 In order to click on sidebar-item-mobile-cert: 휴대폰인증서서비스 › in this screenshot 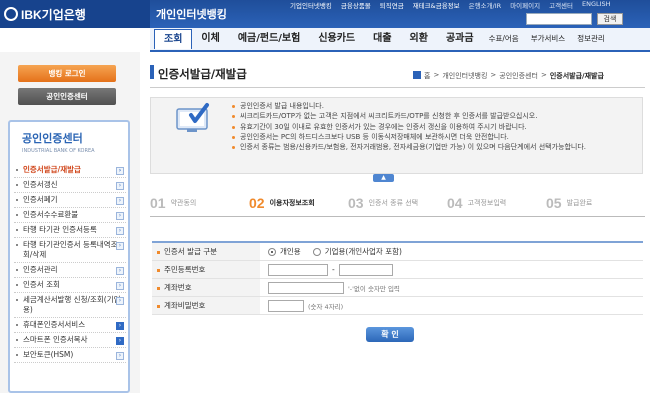, I will do `click(70, 325)`.